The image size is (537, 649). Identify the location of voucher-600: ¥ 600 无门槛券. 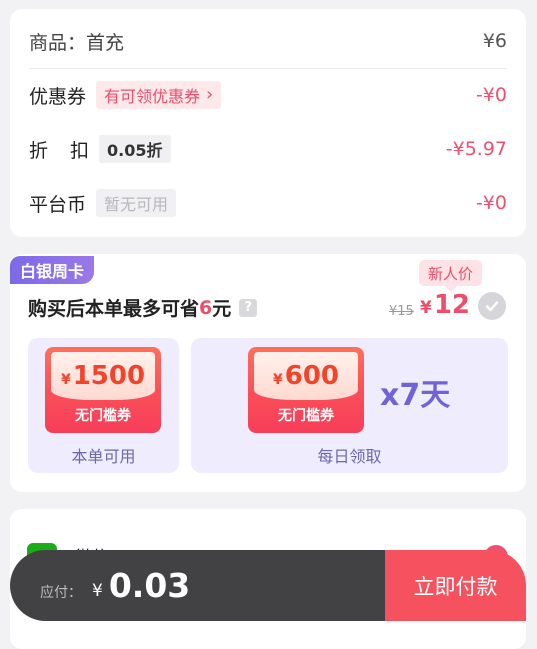
(306, 390).